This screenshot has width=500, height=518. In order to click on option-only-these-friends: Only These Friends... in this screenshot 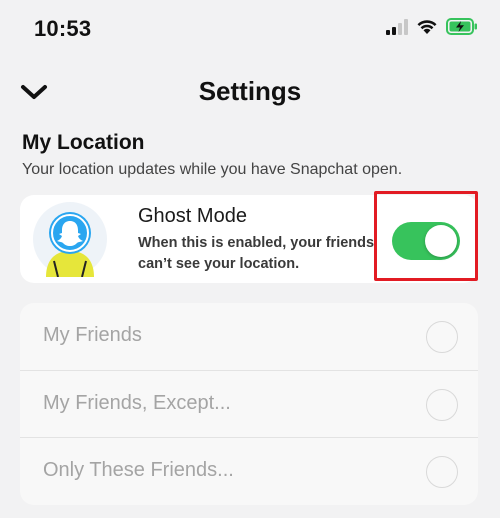, I will do `click(249, 470)`.